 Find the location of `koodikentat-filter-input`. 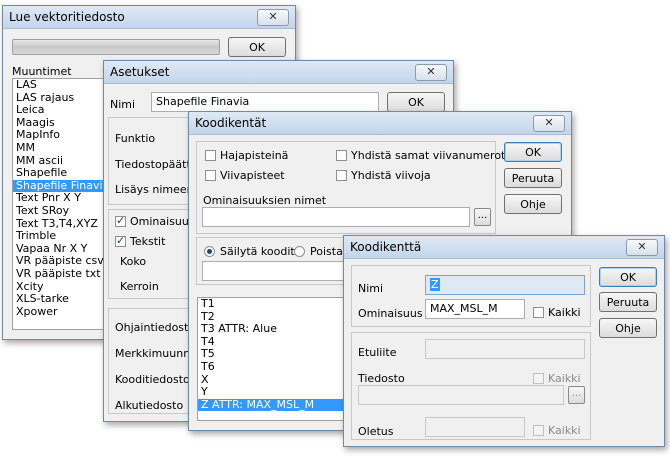

koodikentat-filter-input is located at coordinates (276, 271).